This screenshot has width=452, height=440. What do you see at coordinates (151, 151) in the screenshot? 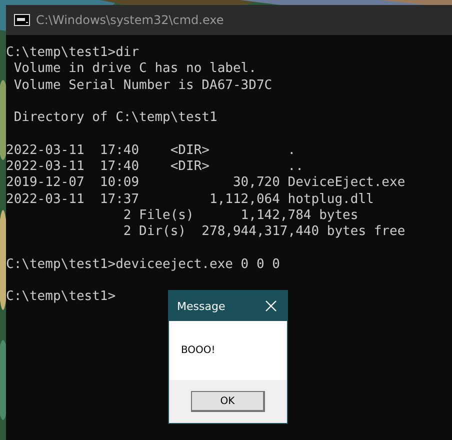
I see `console-line: 2022-03-11 17:40 <DIR> .` at bounding box center [151, 151].